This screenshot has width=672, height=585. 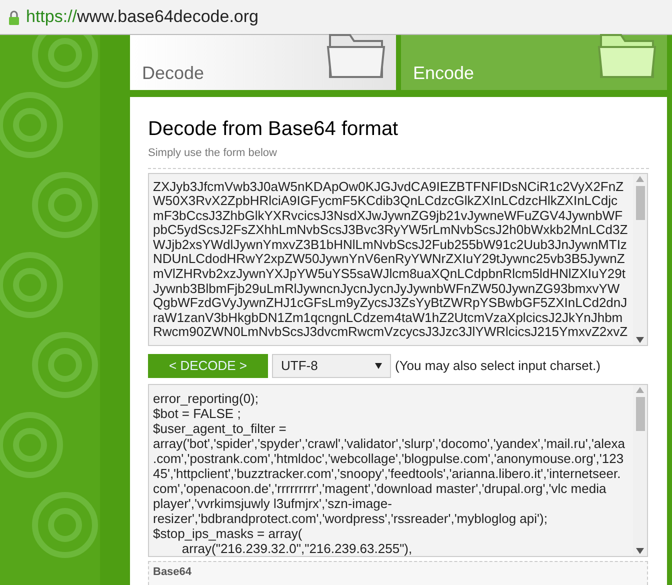 I want to click on page-heading: Decode from Base64 format, so click(x=274, y=129).